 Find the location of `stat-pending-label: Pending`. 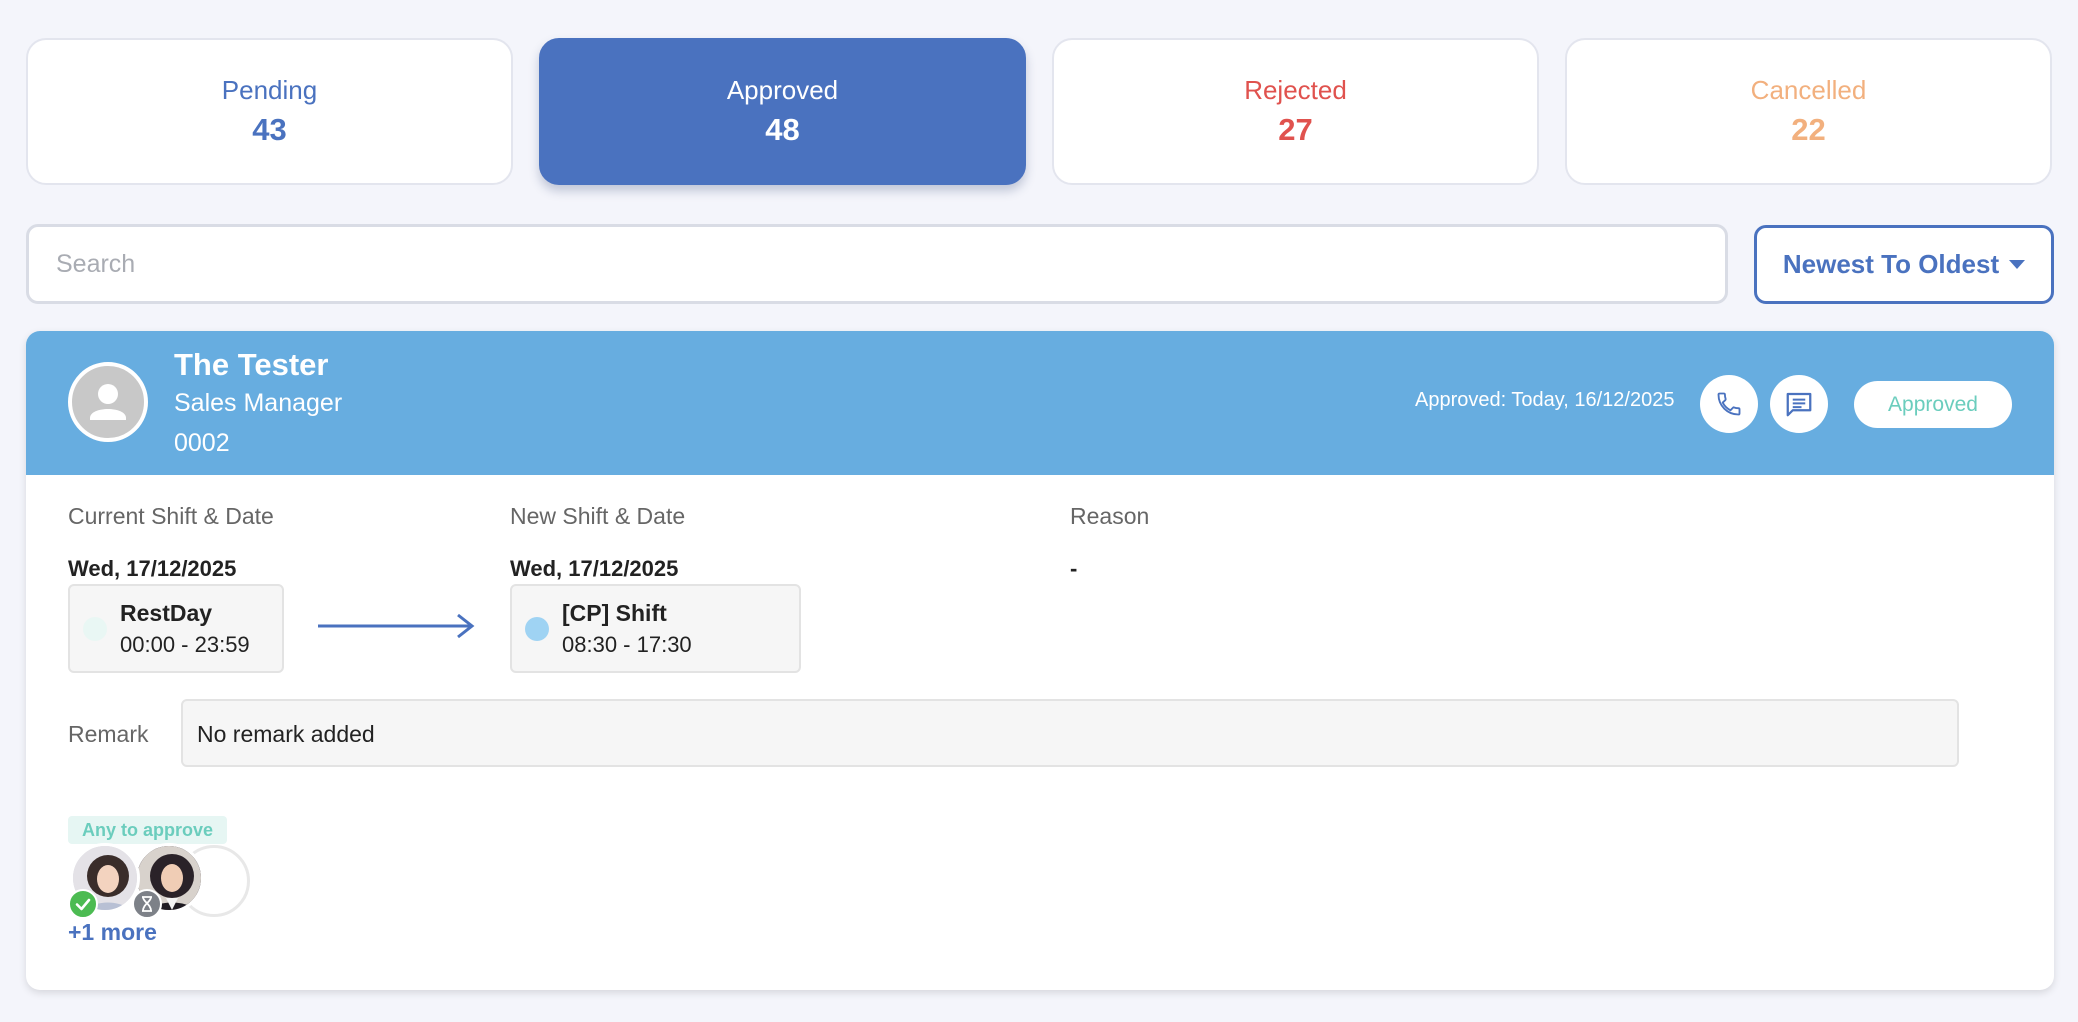

stat-pending-label: Pending is located at coordinates (269, 90).